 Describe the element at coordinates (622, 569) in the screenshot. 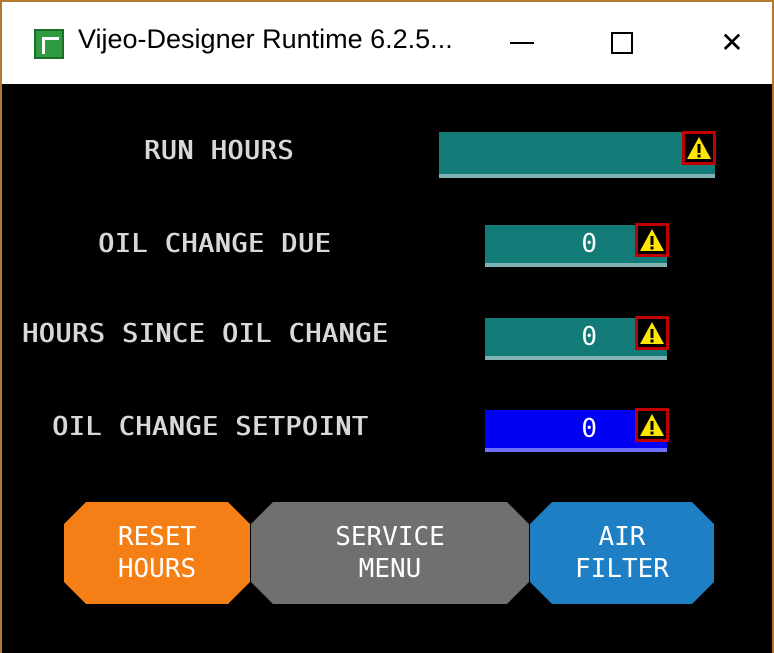

I see `air-filter-line2: FILTER` at that location.